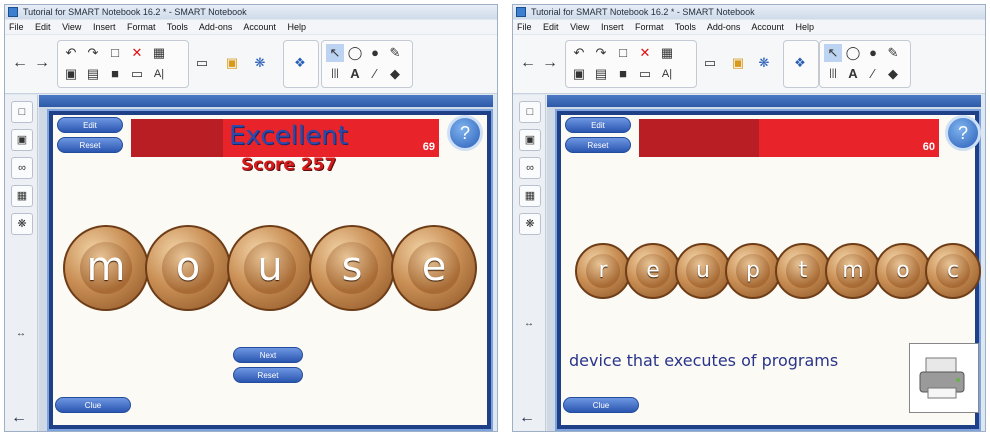 This screenshot has width=990, height=432. What do you see at coordinates (953, 271) in the screenshot?
I see `letter-tile: c` at bounding box center [953, 271].